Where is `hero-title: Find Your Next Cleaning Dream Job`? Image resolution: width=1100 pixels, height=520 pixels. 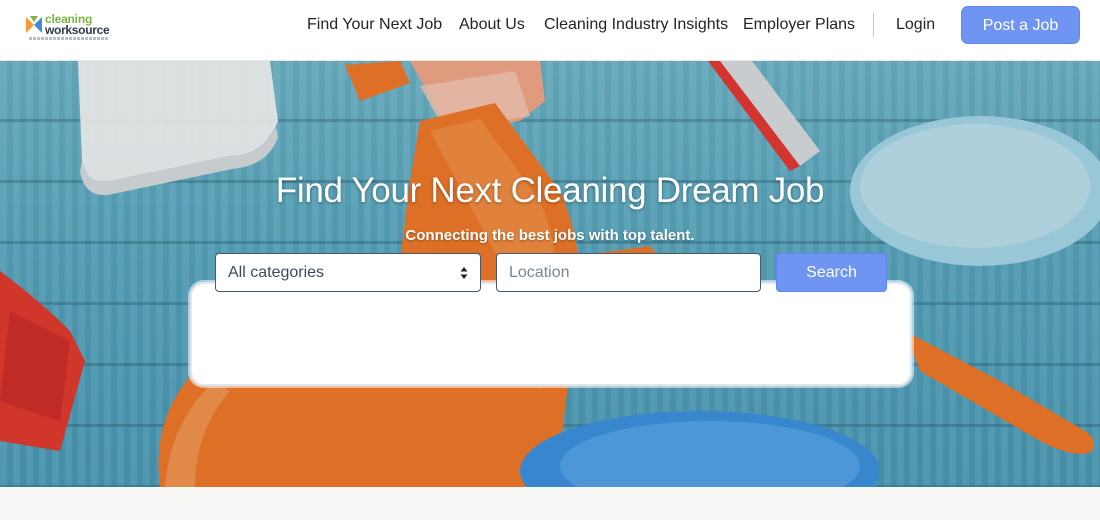
hero-title: Find Your Next Cleaning Dream Job is located at coordinates (550, 190).